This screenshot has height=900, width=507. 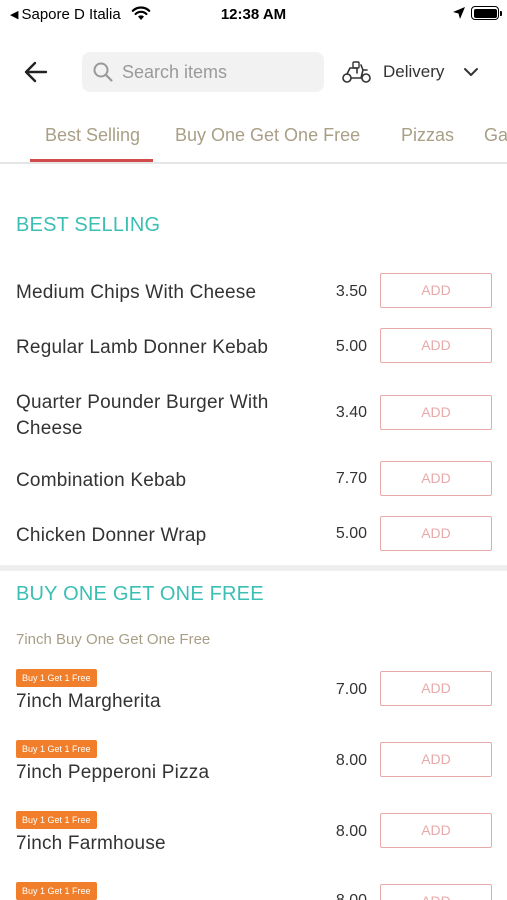 I want to click on scooter-icon, so click(x=356, y=72).